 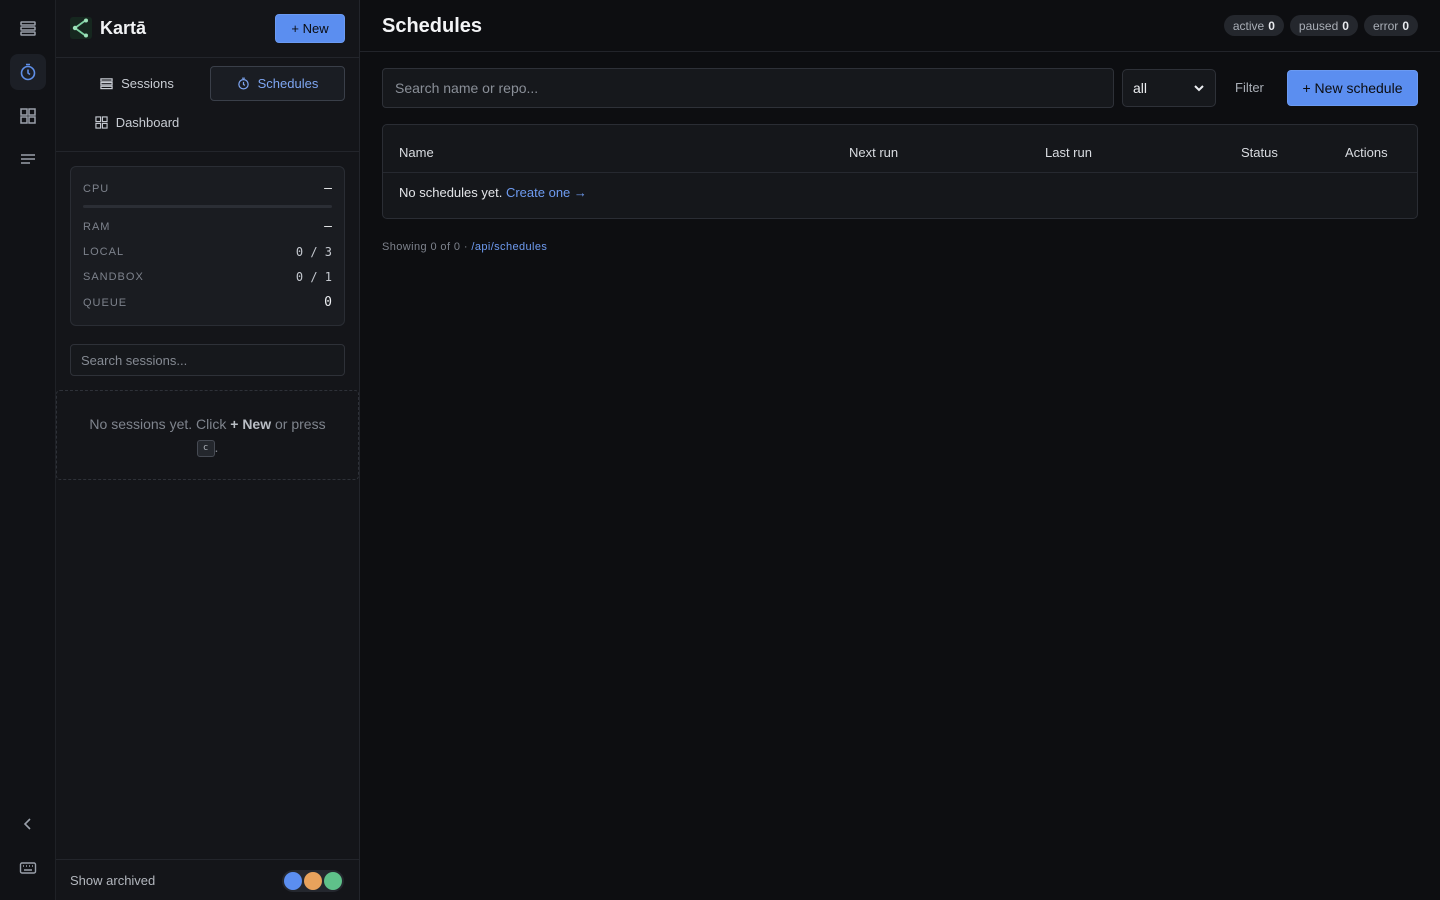 What do you see at coordinates (96, 188) in the screenshot?
I see `stat-label: CPU` at bounding box center [96, 188].